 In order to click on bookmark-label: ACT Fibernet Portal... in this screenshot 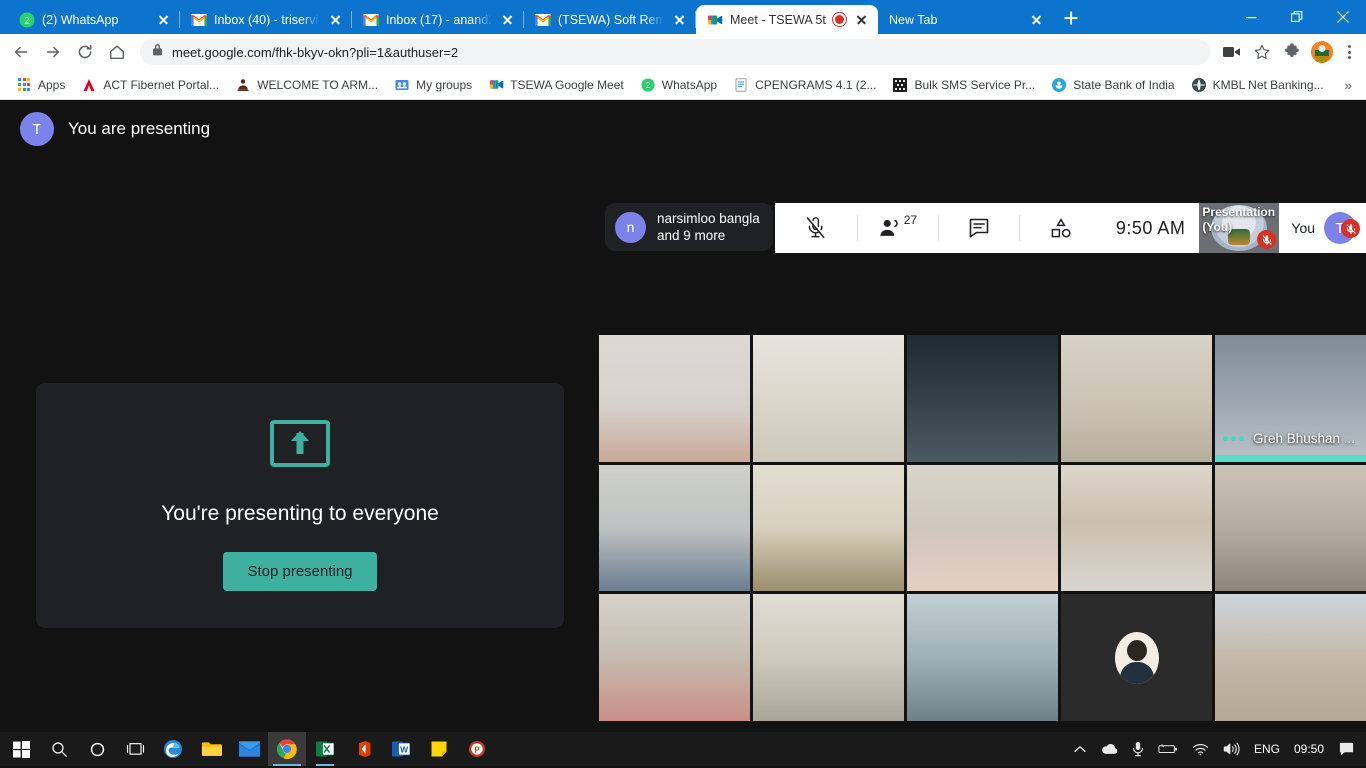, I will do `click(161, 84)`.